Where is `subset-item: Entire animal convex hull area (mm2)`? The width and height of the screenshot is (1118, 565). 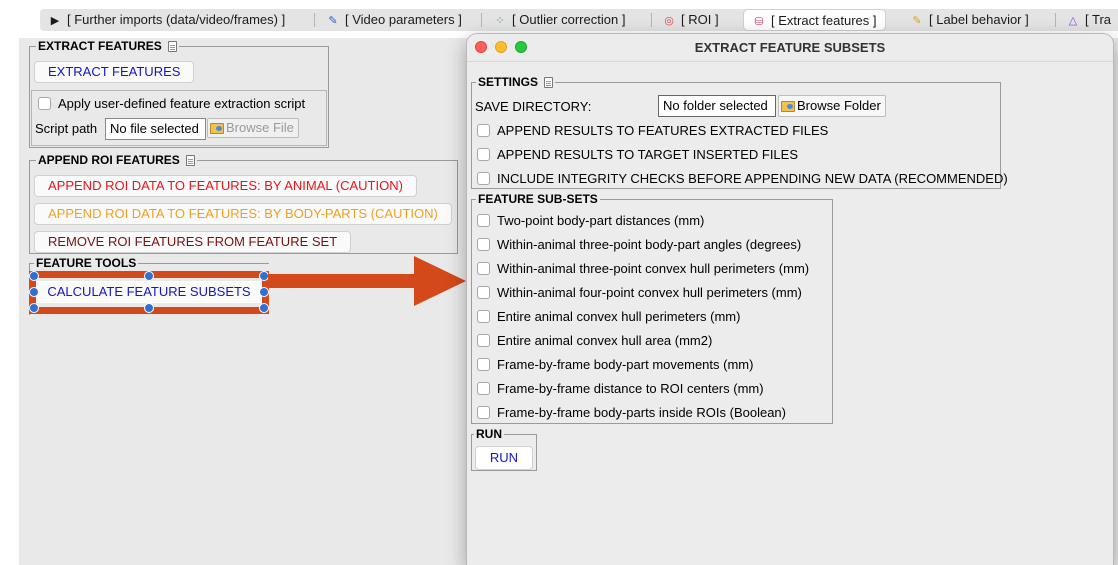 subset-item: Entire animal convex hull area (mm2) is located at coordinates (594, 340).